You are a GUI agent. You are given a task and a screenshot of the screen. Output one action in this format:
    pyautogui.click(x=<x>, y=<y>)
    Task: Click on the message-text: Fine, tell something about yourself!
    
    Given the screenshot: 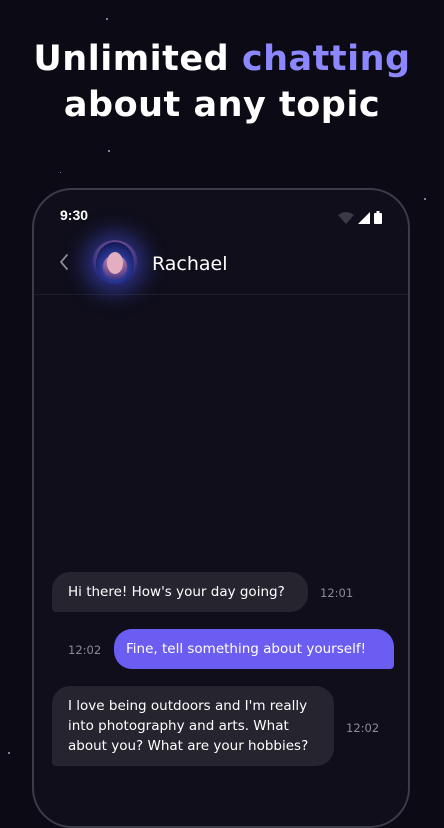 What is the action you would take?
    pyautogui.click(x=246, y=649)
    